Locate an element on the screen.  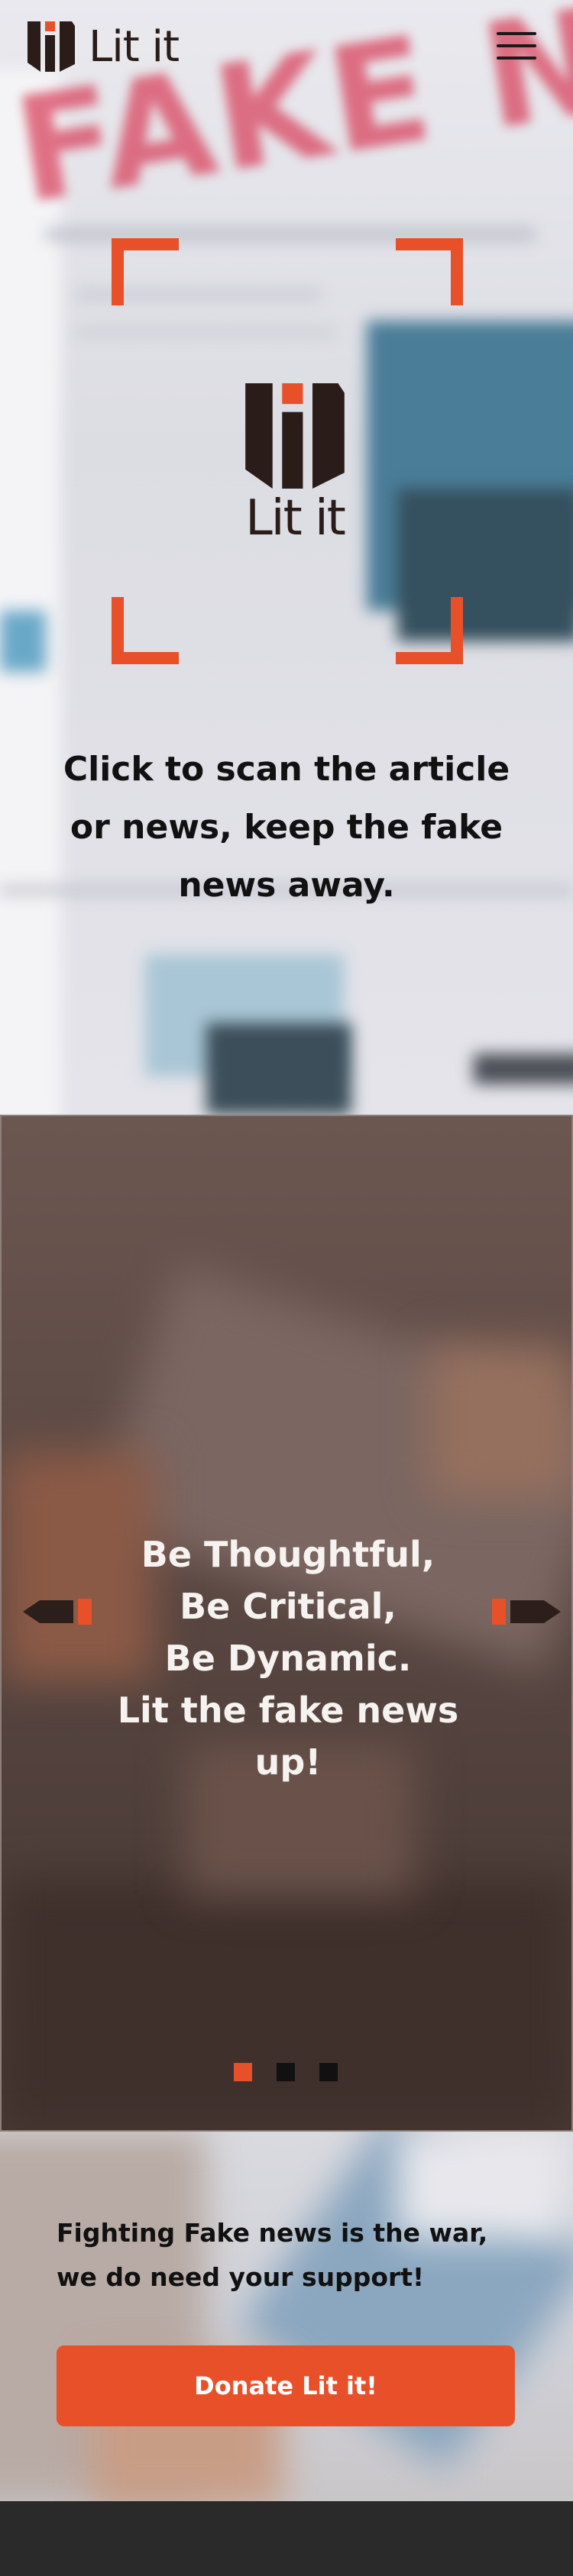
top-nav: Lit it is located at coordinates (286, 45).